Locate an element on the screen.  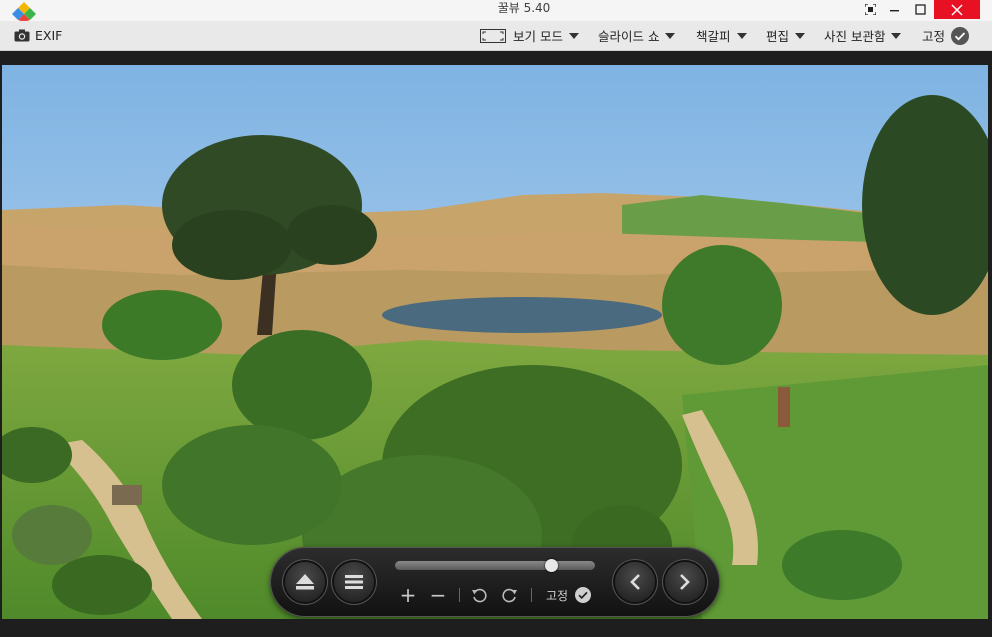
pin-toggle-overlay: 고정 is located at coordinates (569, 595).